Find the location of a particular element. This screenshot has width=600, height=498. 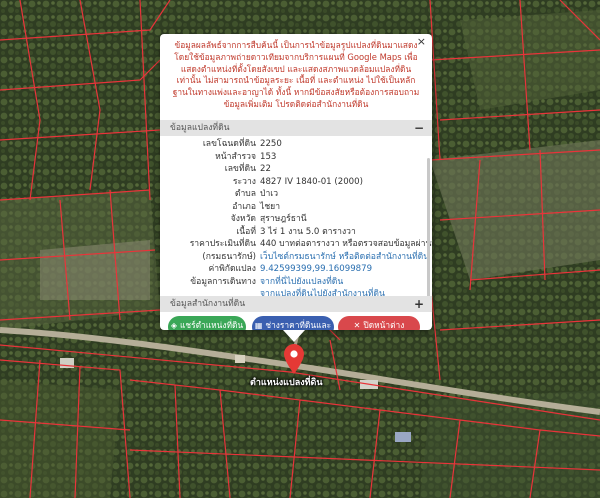

row-value: 4827 IV 1840-01 (2000) is located at coordinates (311, 181).